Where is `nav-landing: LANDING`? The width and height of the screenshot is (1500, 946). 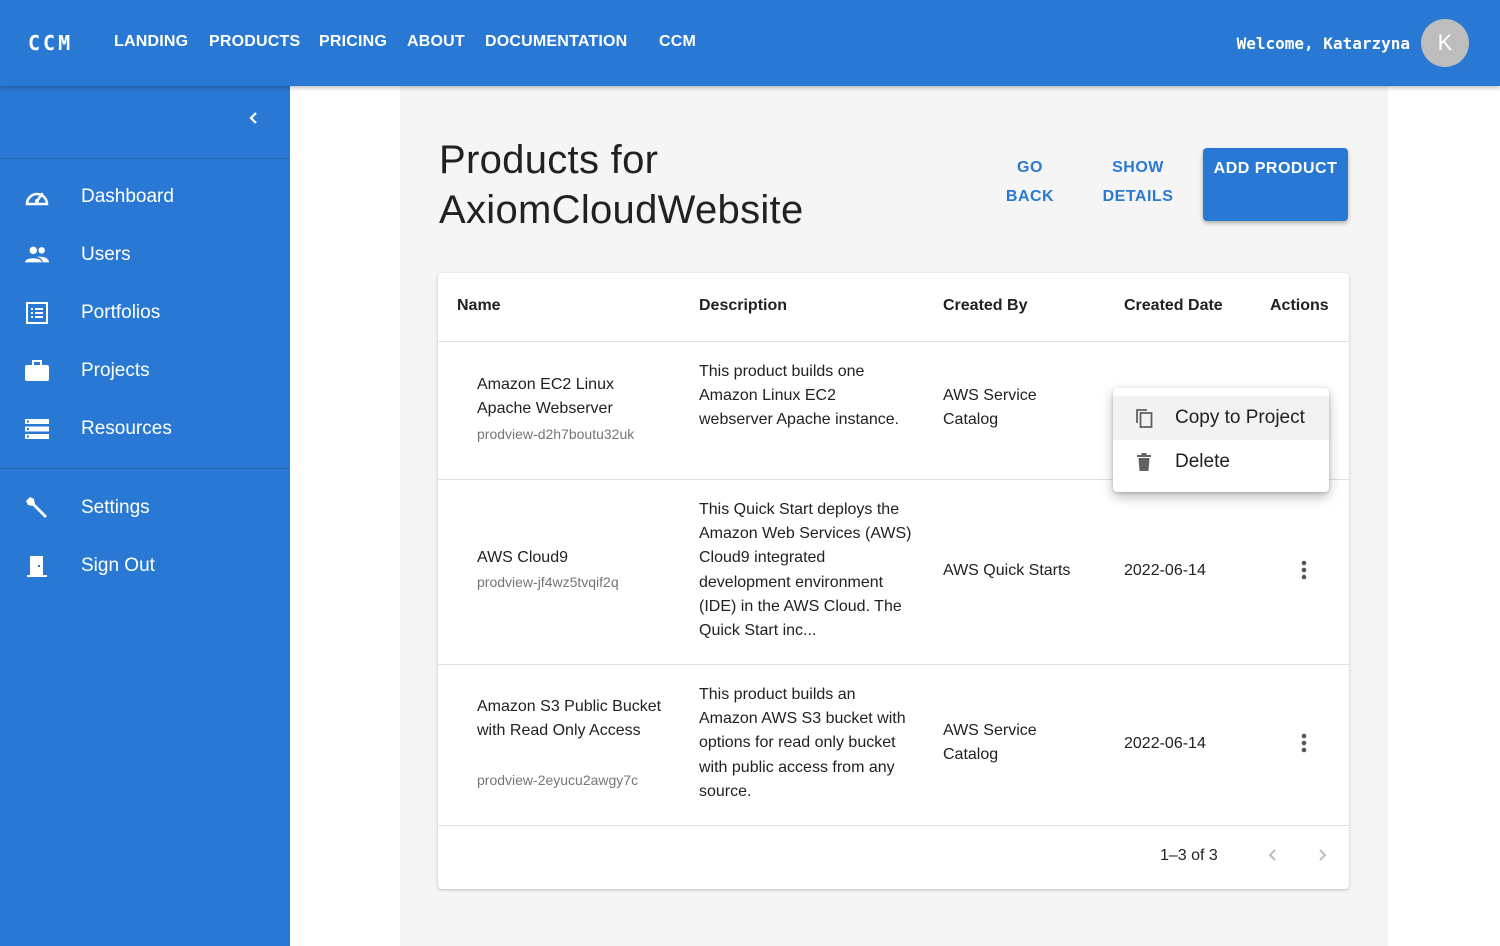
nav-landing: LANDING is located at coordinates (151, 42).